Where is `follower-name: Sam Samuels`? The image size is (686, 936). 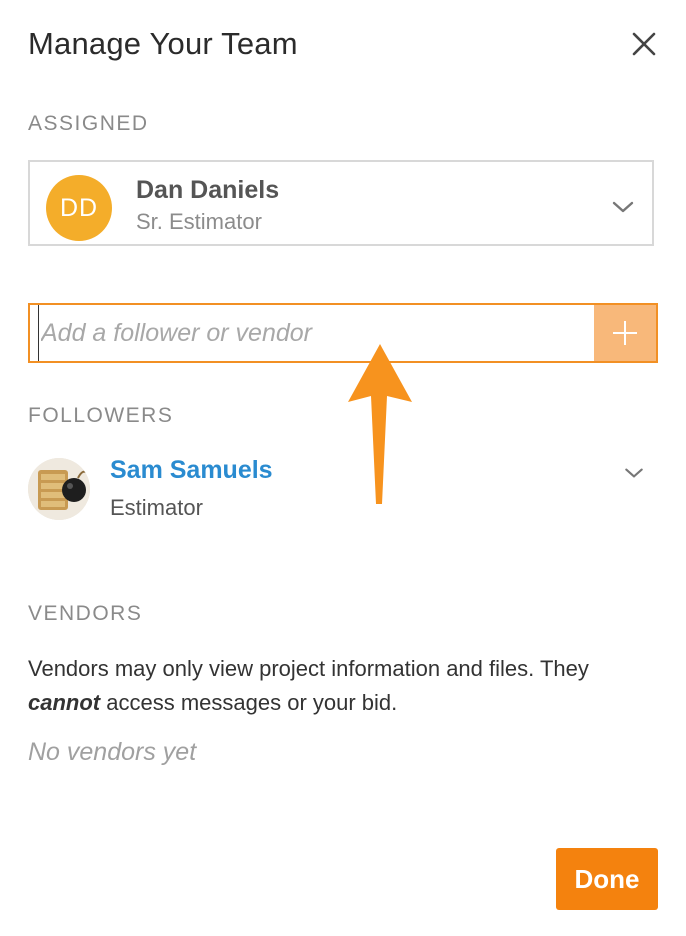
follower-name: Sam Samuels is located at coordinates (191, 470).